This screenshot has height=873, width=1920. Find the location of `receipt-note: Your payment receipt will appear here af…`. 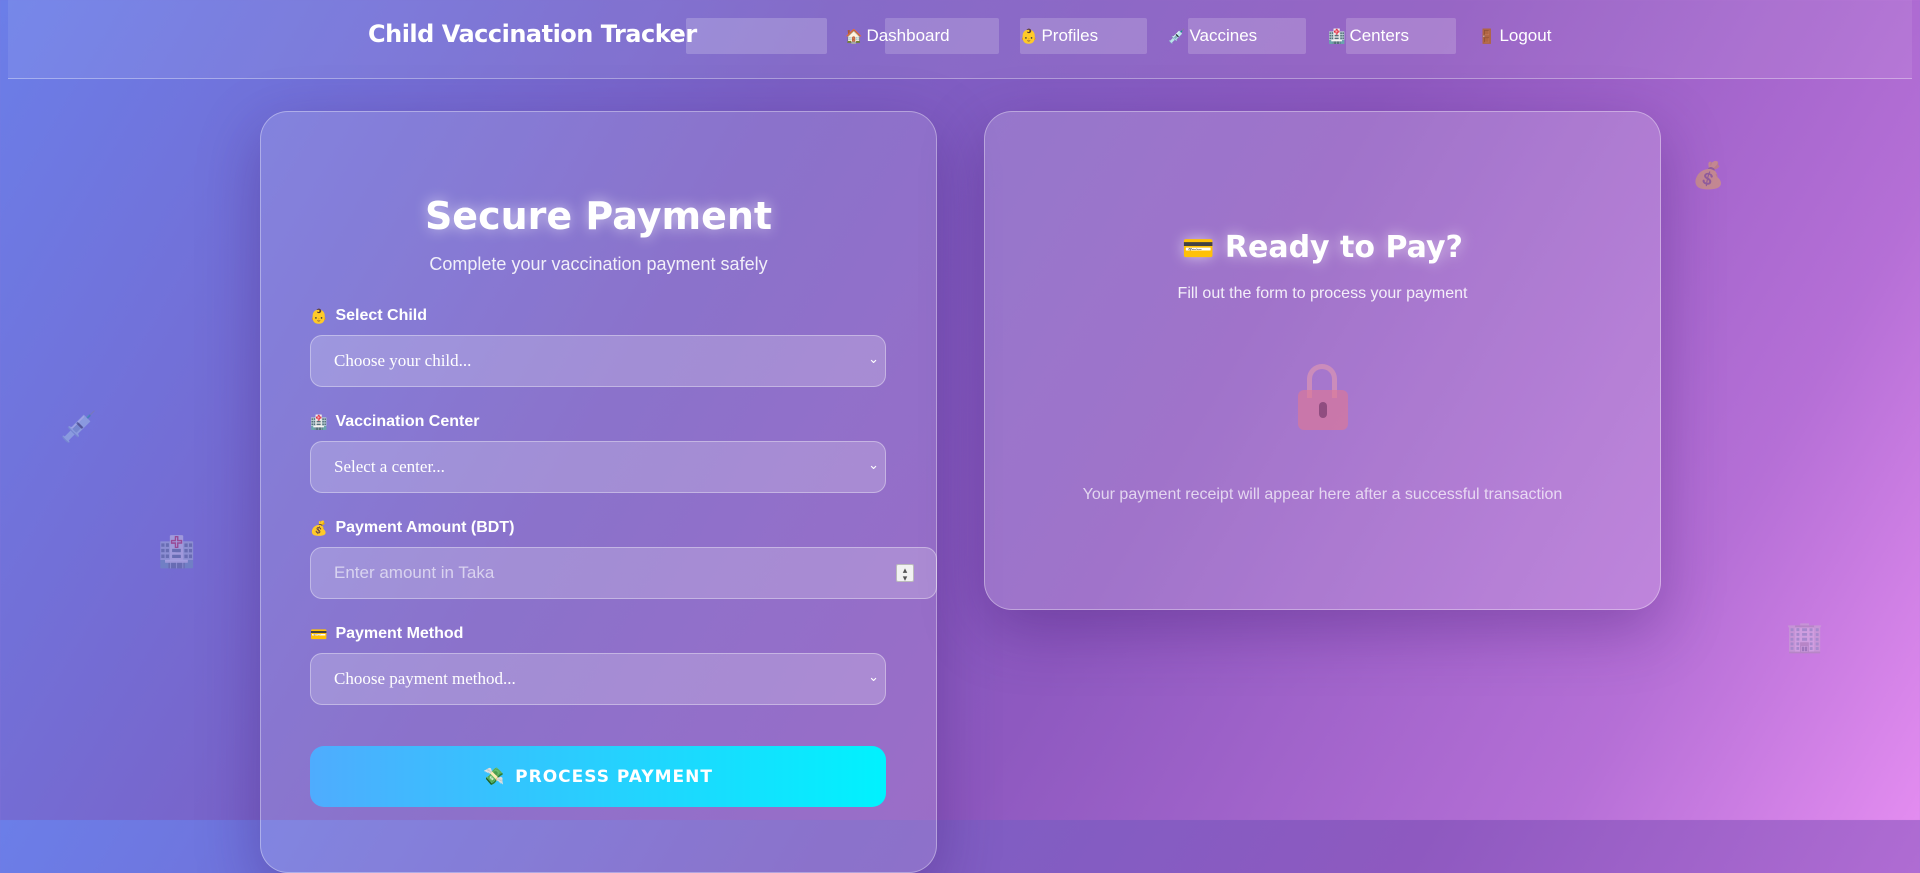

receipt-note: Your payment receipt will appear here af… is located at coordinates (1322, 494).